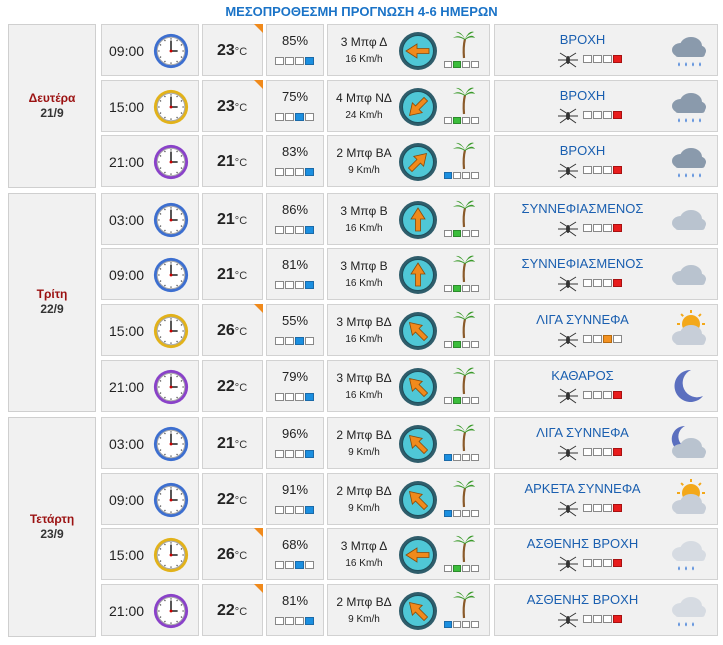 The height and width of the screenshot is (645, 723). I want to click on condition-label: ΑΡΚΕΤΑ ΣΥΝΝΕΦΑ, so click(582, 488).